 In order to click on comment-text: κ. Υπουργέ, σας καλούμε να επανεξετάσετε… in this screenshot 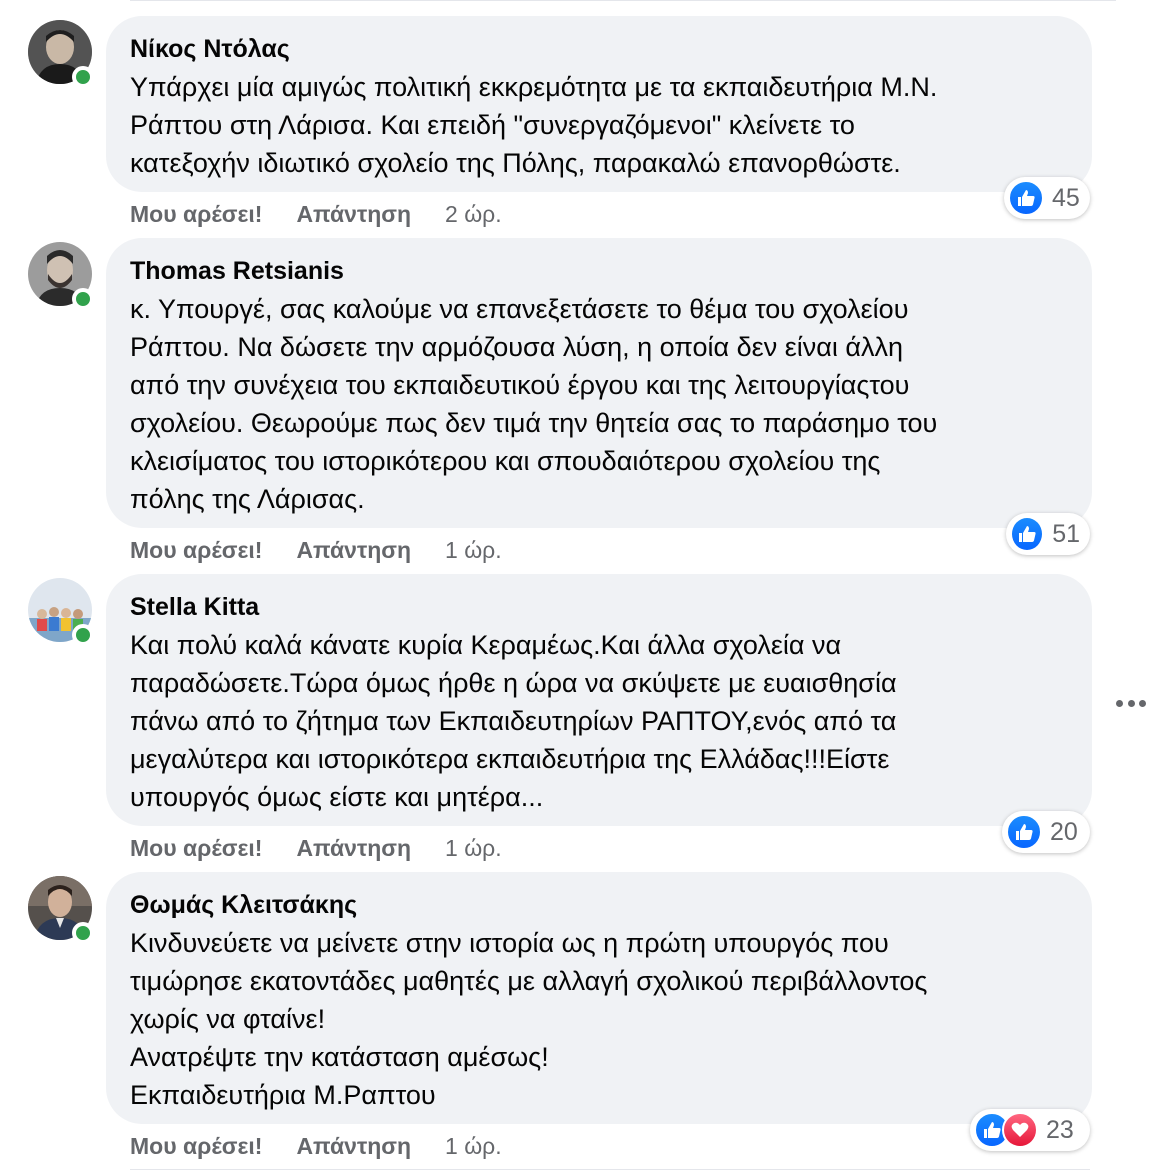, I will do `click(534, 404)`.